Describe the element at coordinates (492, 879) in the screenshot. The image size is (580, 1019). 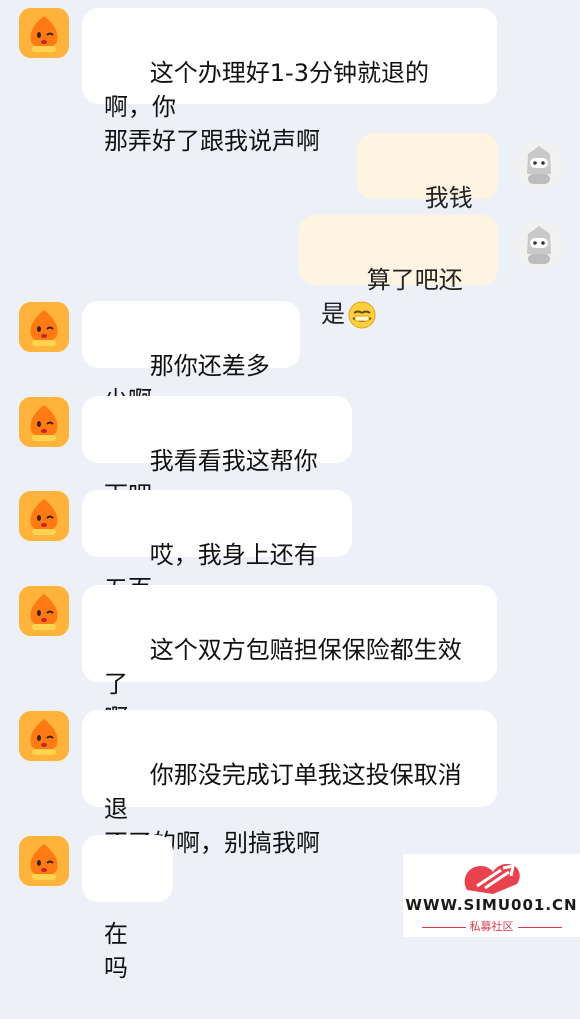
I see `watermark-logo-icon` at that location.